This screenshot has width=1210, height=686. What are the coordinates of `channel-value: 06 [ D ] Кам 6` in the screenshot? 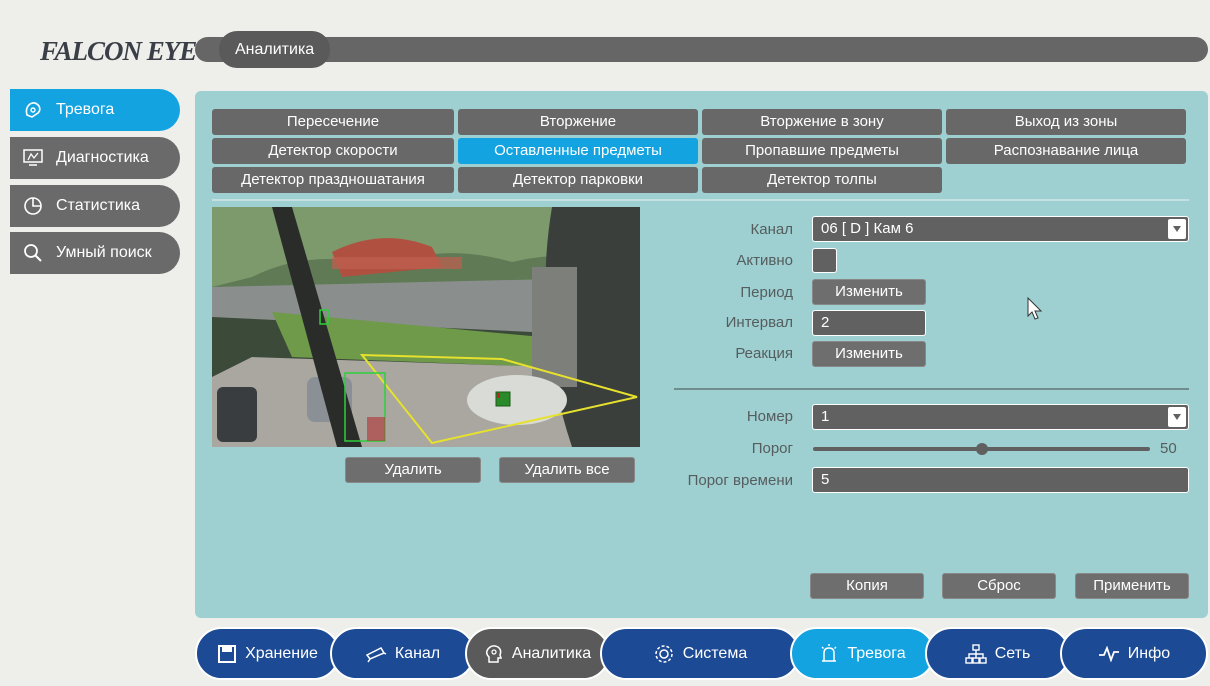 It's located at (867, 228).